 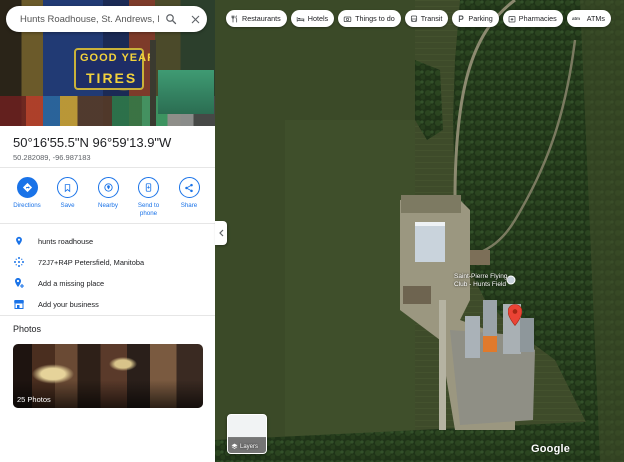 I want to click on chip-atms: atm ATMs, so click(x=588, y=18).